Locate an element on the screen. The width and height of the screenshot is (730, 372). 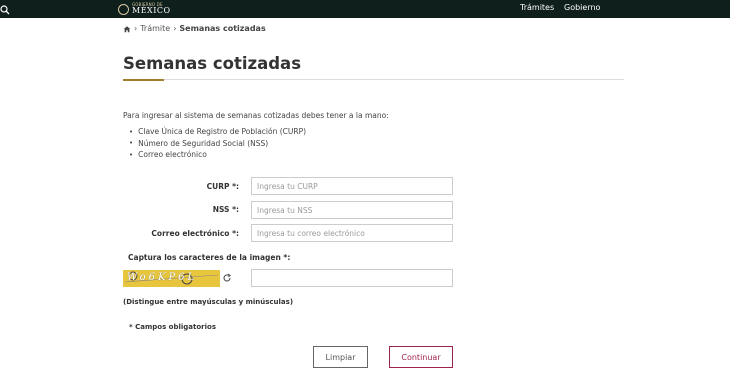
top-navbar: GOBIERNO DE MÉXICO Trámites Gobierno is located at coordinates (365, 9).